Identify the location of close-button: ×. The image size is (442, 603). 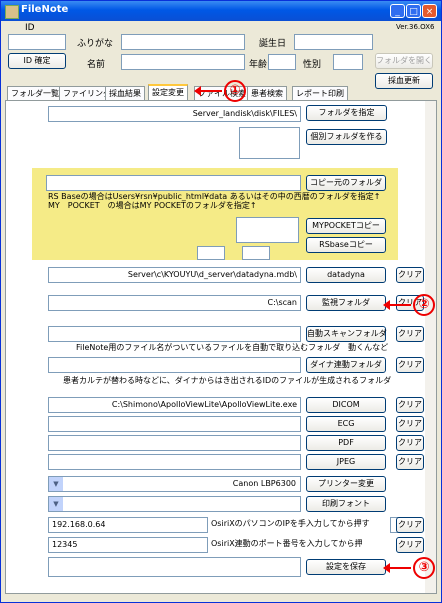
(429, 11).